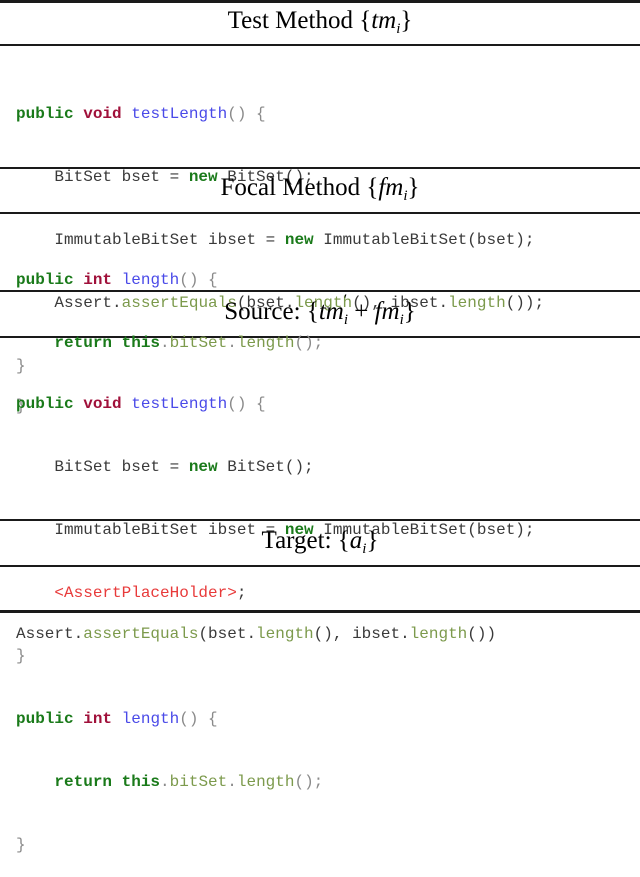 The width and height of the screenshot is (640, 877). I want to click on heading-label: Target:, so click(299, 540).